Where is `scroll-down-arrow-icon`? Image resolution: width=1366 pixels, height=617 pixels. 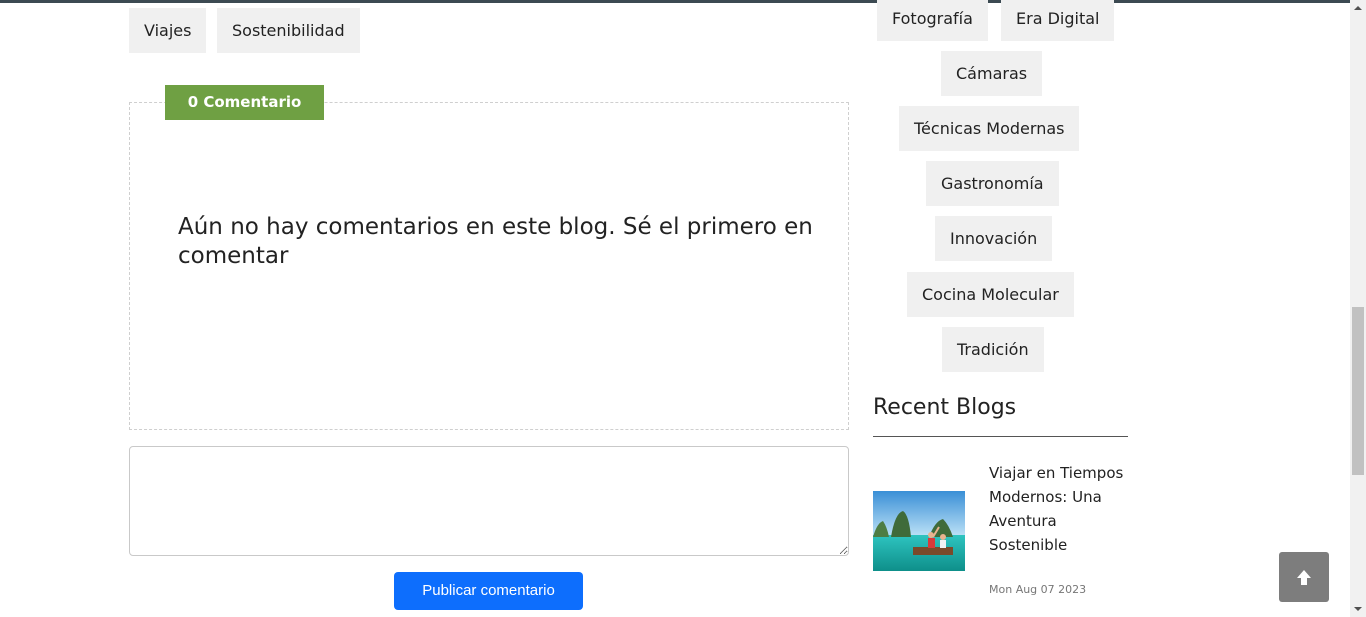 scroll-down-arrow-icon is located at coordinates (1358, 609).